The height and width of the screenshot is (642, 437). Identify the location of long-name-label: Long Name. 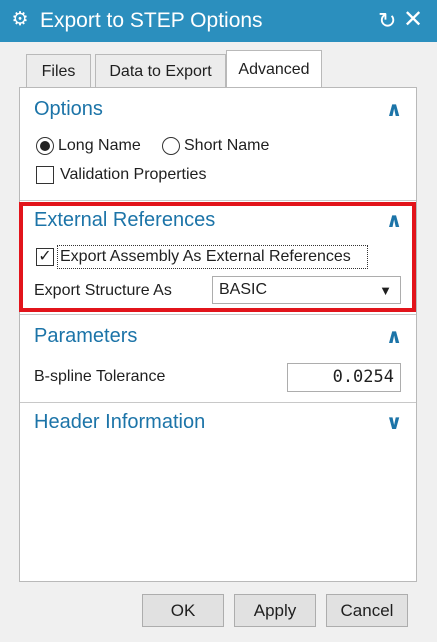
(99, 146).